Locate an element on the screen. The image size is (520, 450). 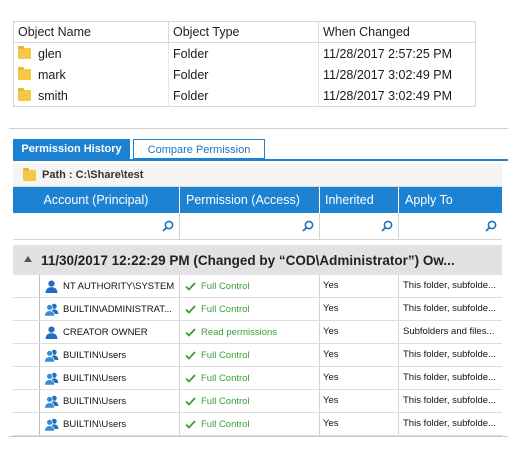
section-divider is located at coordinates (258, 128).